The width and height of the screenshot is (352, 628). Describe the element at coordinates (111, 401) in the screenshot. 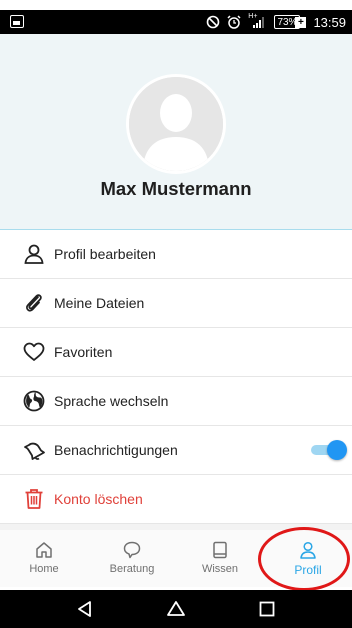

I see `menu-item-label: Sprache wechseln` at that location.